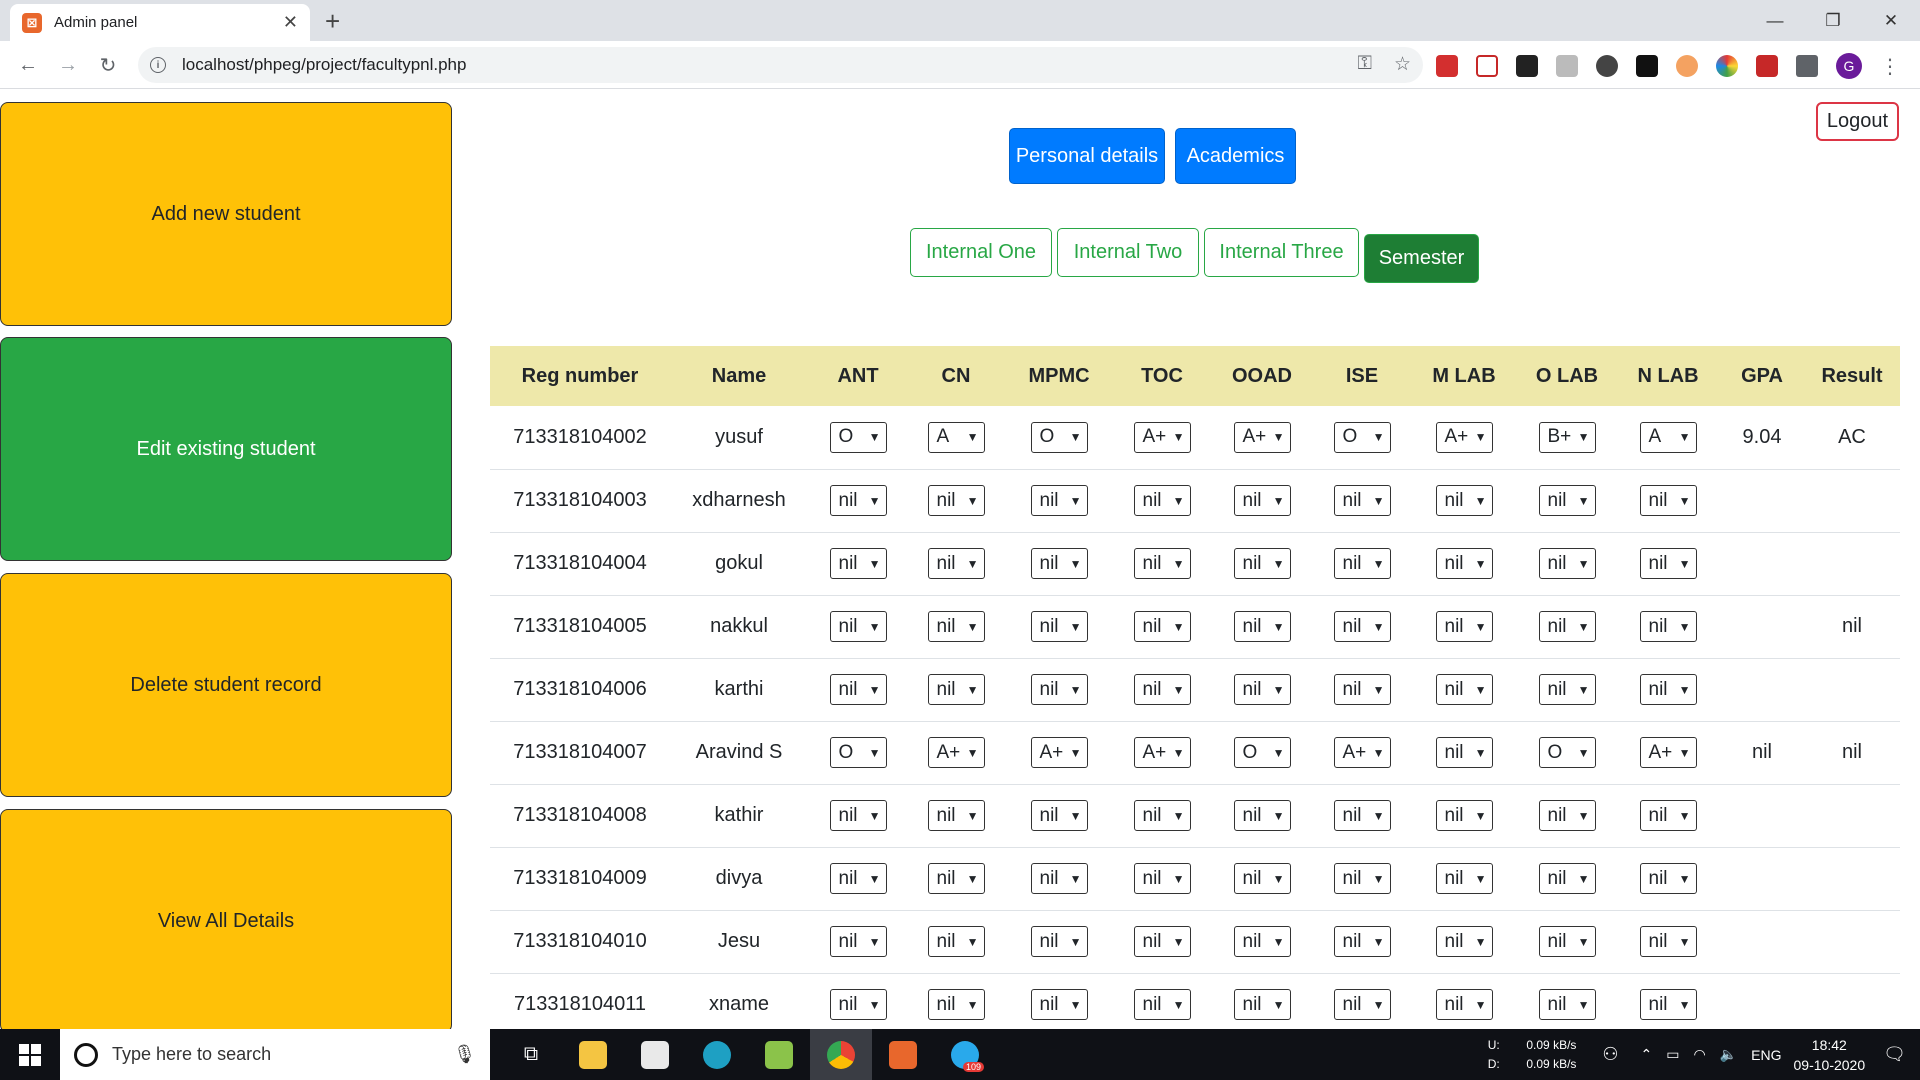 Image resolution: width=1920 pixels, height=1080 pixels. Describe the element at coordinates (1087, 156) in the screenshot. I see `personal-details-button: Personal details` at that location.